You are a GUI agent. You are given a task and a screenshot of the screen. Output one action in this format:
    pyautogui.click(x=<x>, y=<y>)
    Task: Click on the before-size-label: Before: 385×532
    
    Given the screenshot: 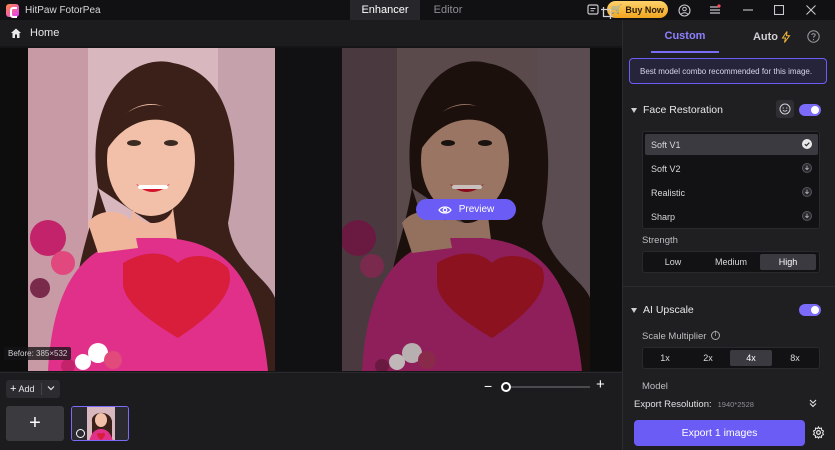 What is the action you would take?
    pyautogui.click(x=38, y=353)
    